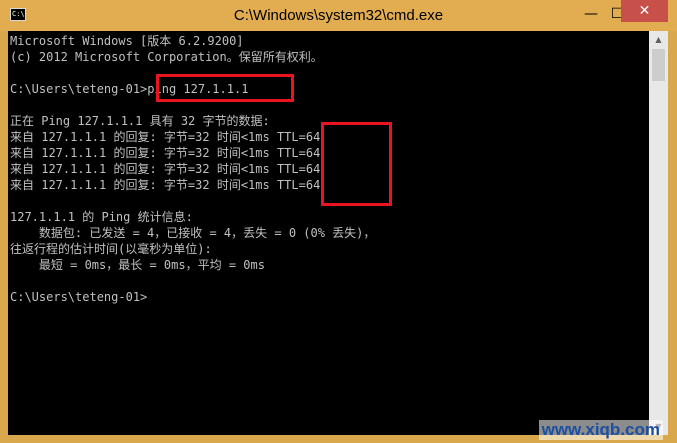 This screenshot has width=677, height=443. Describe the element at coordinates (193, 233) in the screenshot. I see `console-line: 数据包: 已发送 = 4，已接收 = 4，丢失 = 0 (0% 丢失)，` at that location.